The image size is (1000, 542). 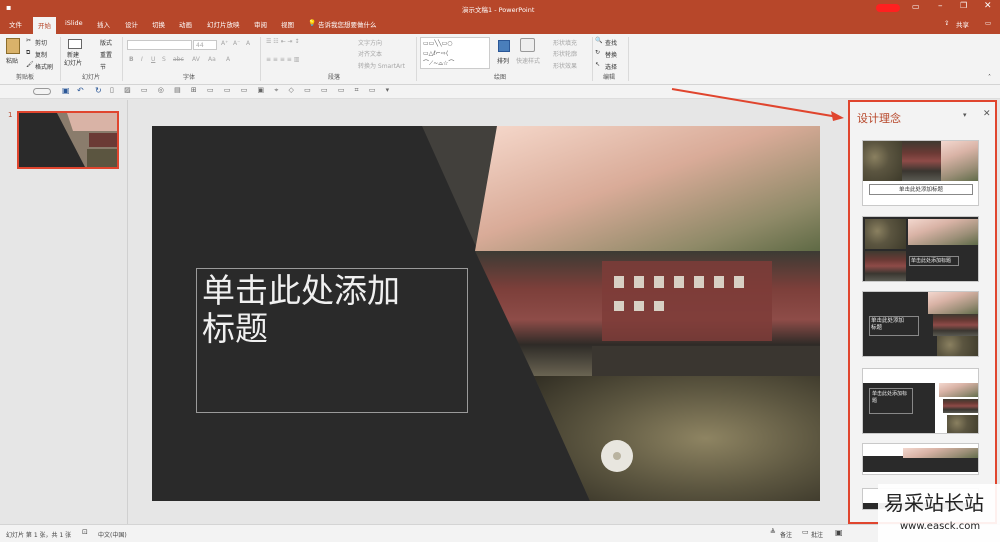 What do you see at coordinates (565, 42) in the screenshot?
I see `shape-fill-button: 形状填充` at bounding box center [565, 42].